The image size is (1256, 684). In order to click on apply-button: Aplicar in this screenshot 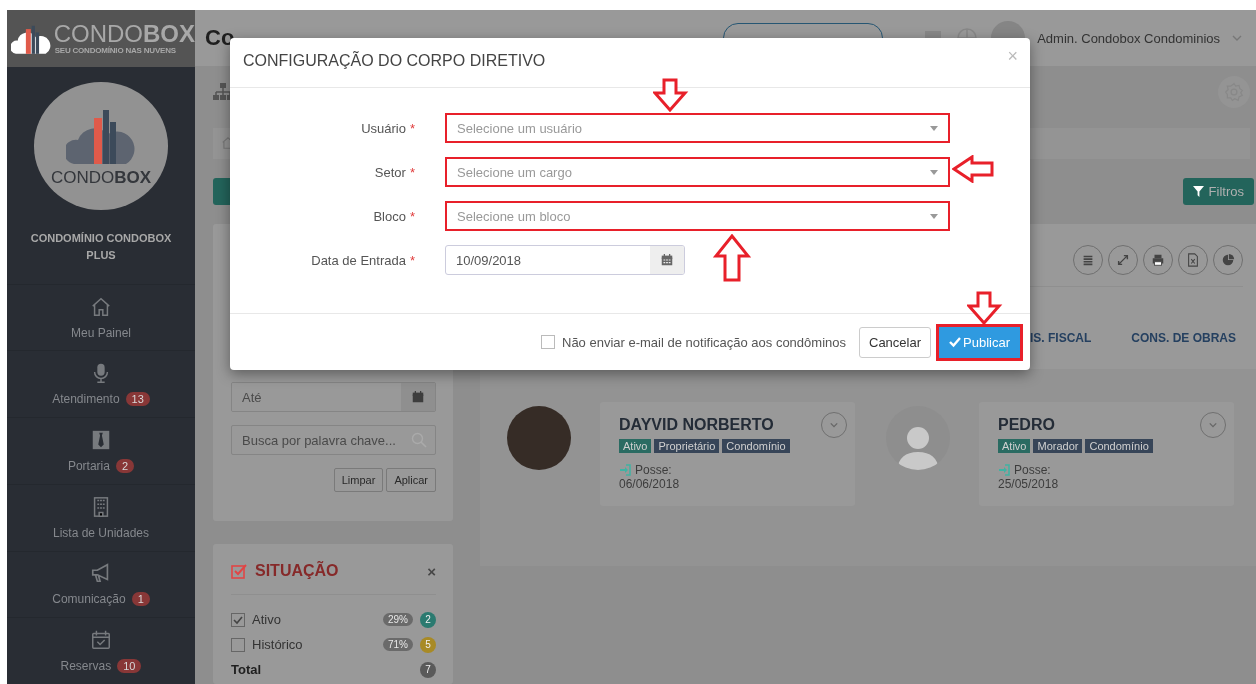, I will do `click(411, 480)`.